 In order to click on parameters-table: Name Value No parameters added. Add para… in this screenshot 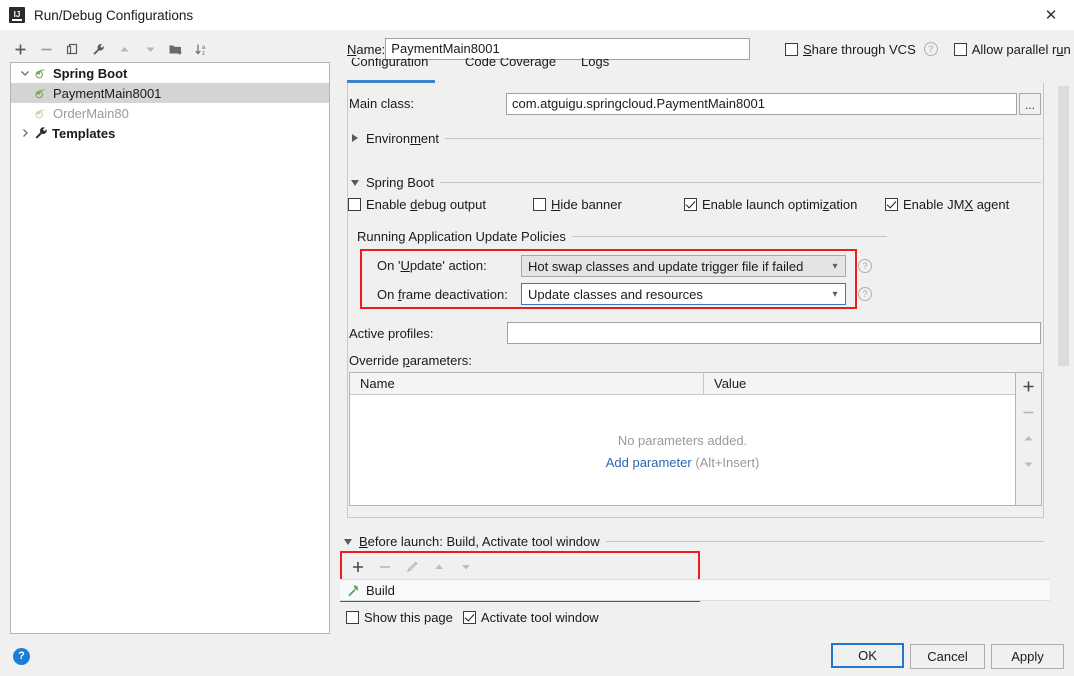, I will do `click(682, 439)`.